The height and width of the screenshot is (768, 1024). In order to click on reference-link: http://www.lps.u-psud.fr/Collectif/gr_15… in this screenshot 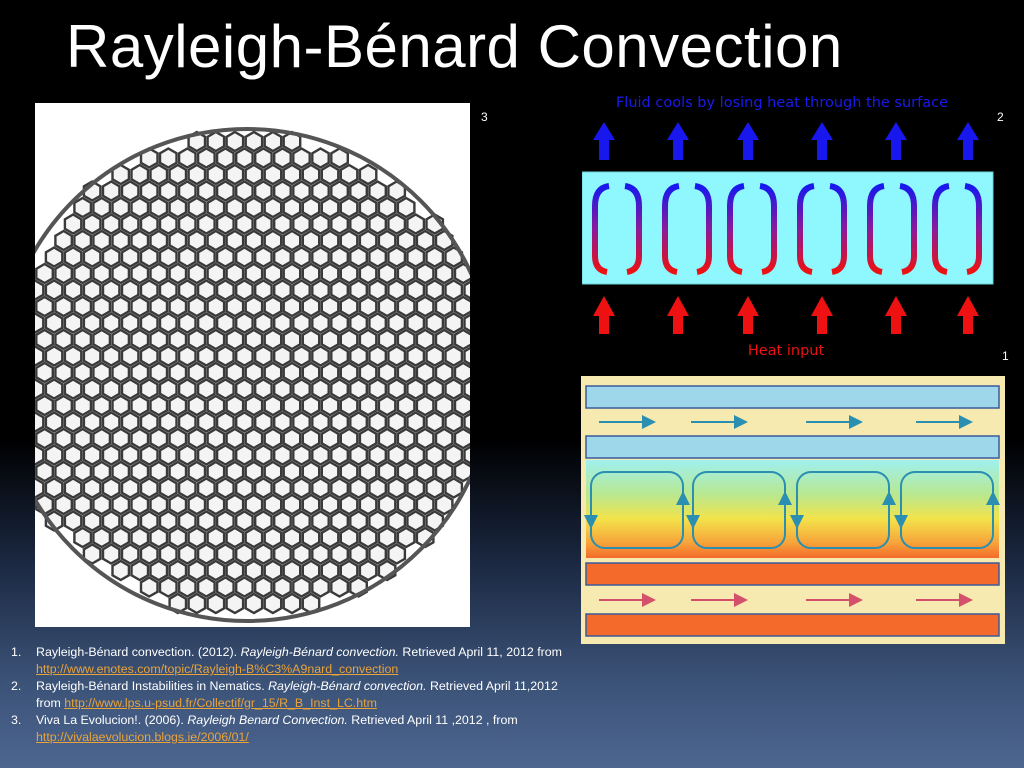, I will do `click(220, 703)`.